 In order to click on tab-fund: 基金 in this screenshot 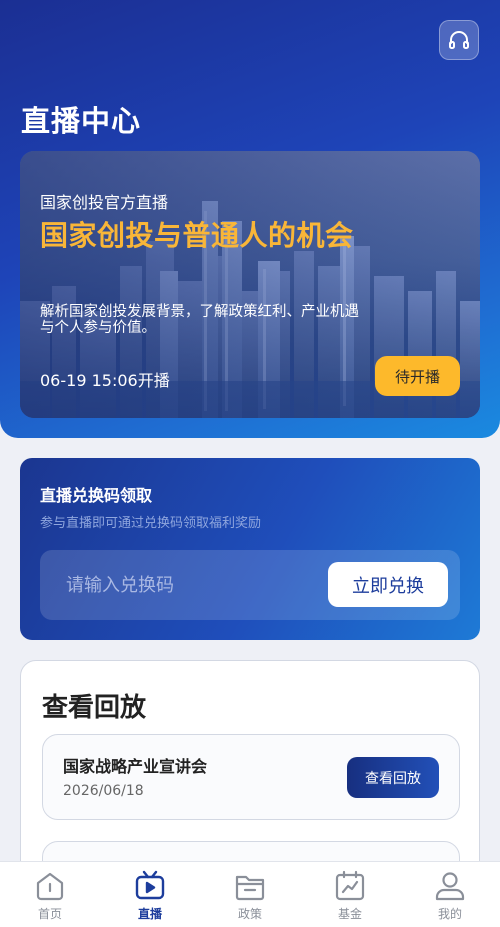, I will do `click(350, 892)`.